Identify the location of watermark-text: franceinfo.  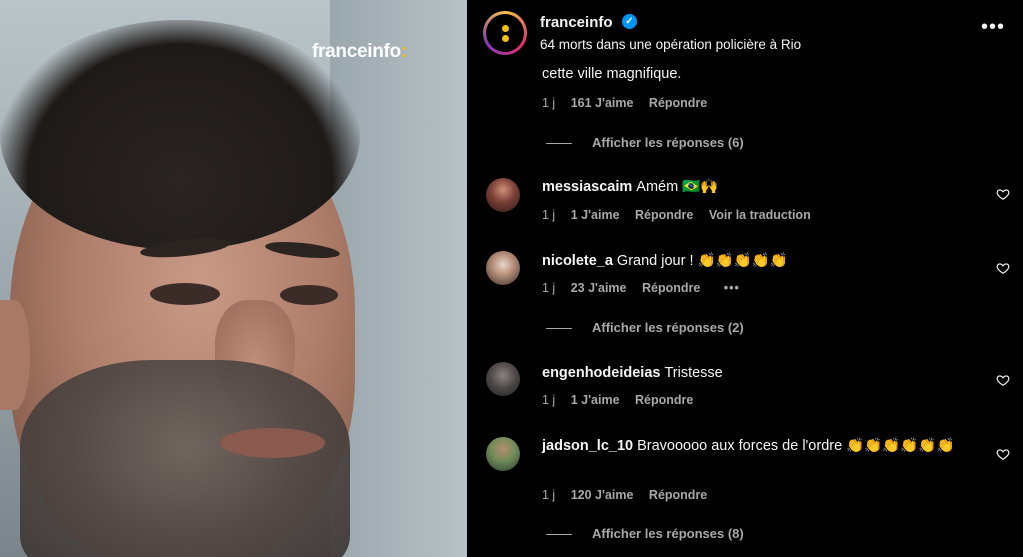
(356, 51).